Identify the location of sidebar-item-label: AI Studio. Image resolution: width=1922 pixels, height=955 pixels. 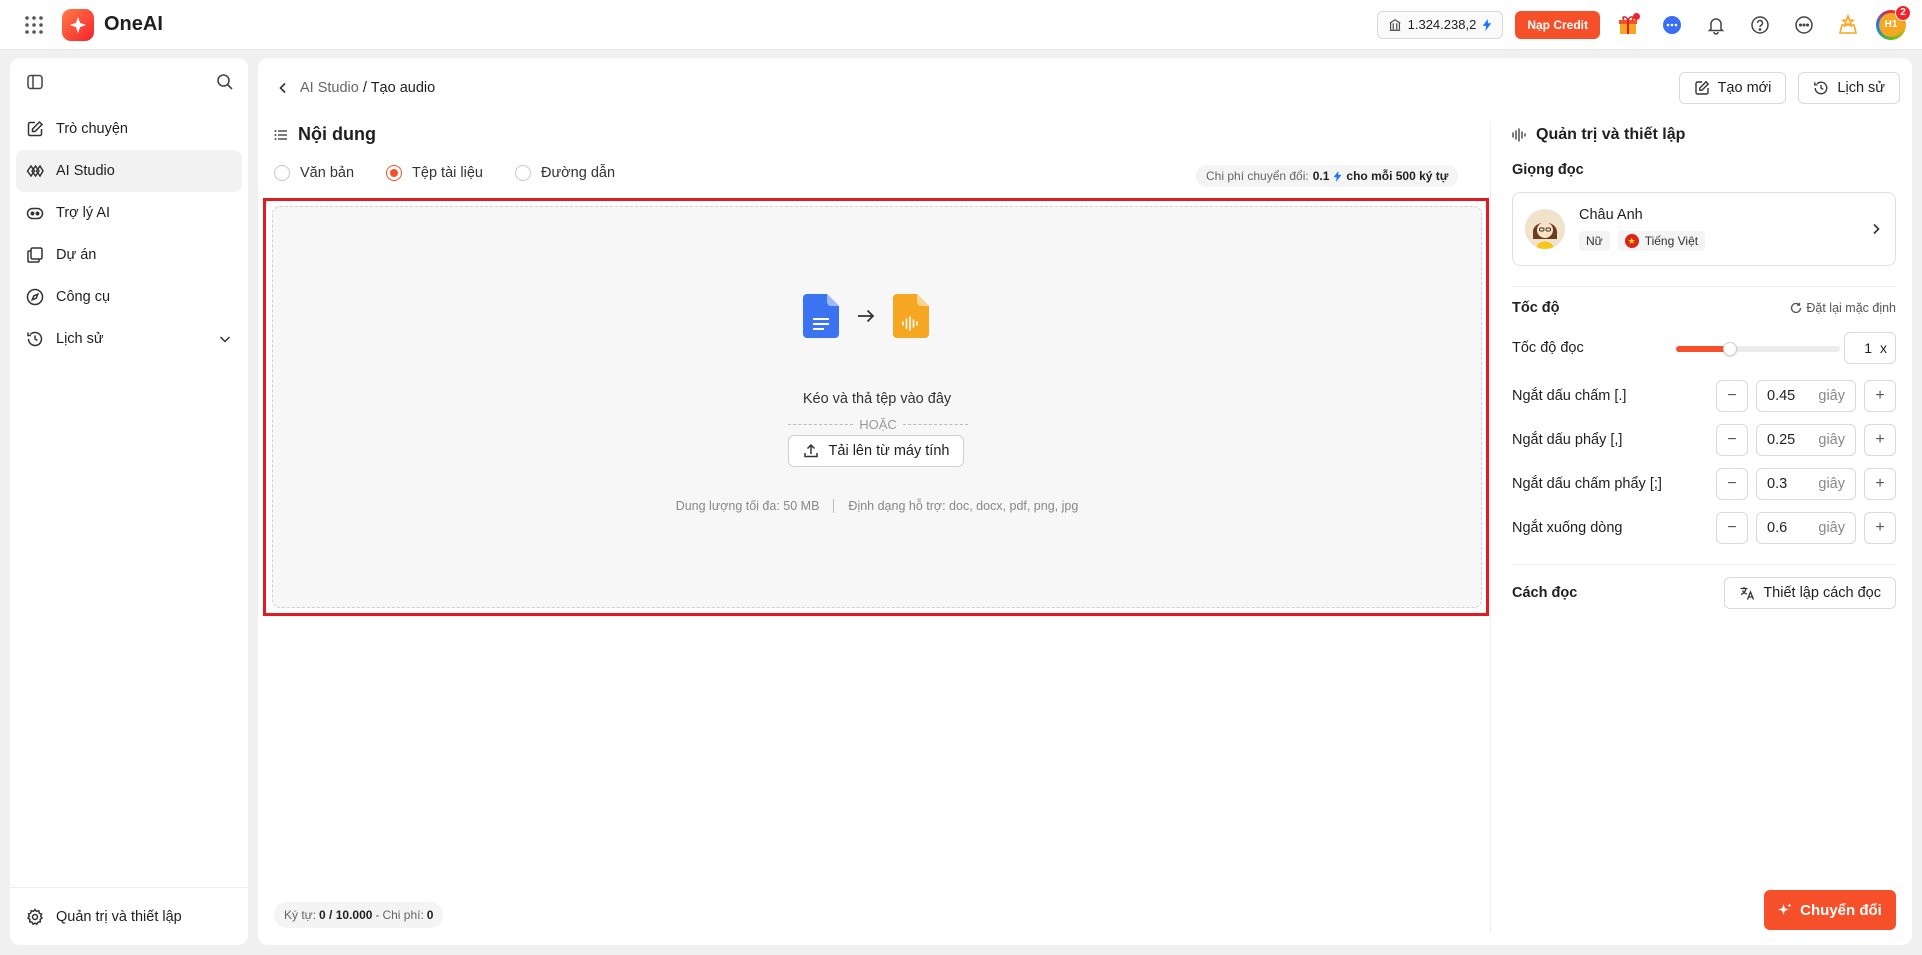
(85, 171).